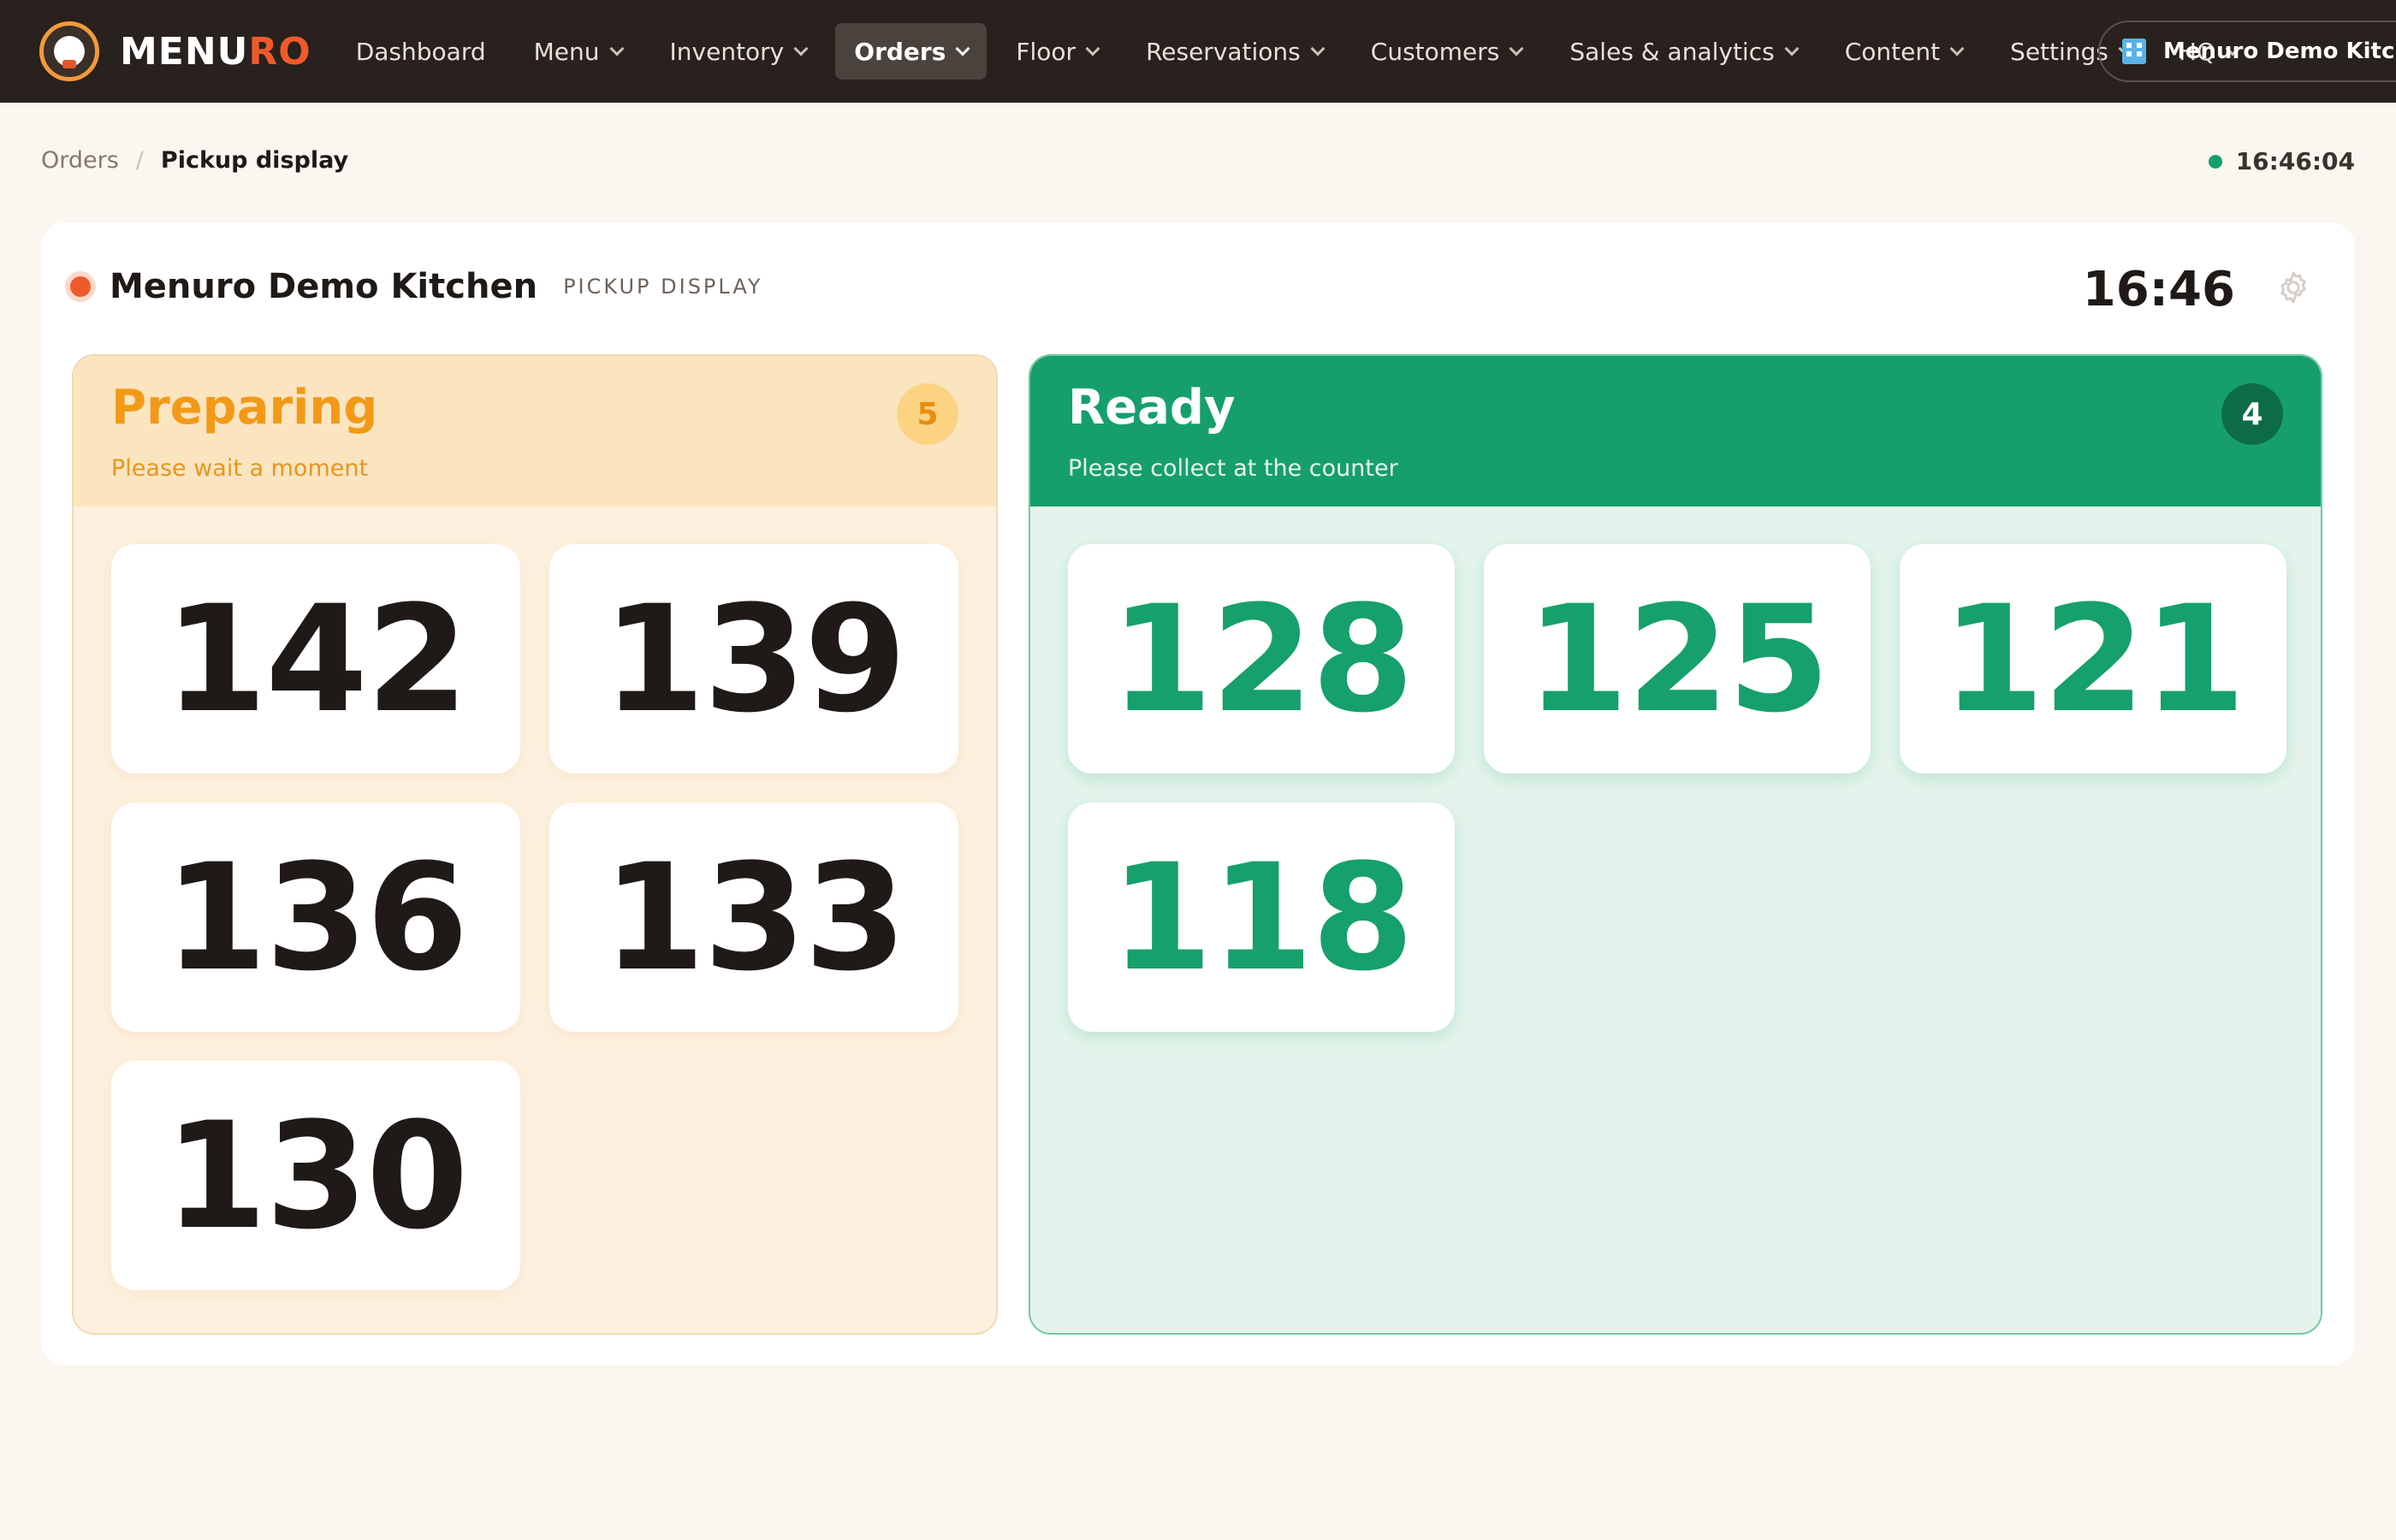 Image resolution: width=2396 pixels, height=1540 pixels. What do you see at coordinates (2059, 51) in the screenshot?
I see `nav-item-label: Settings` at bounding box center [2059, 51].